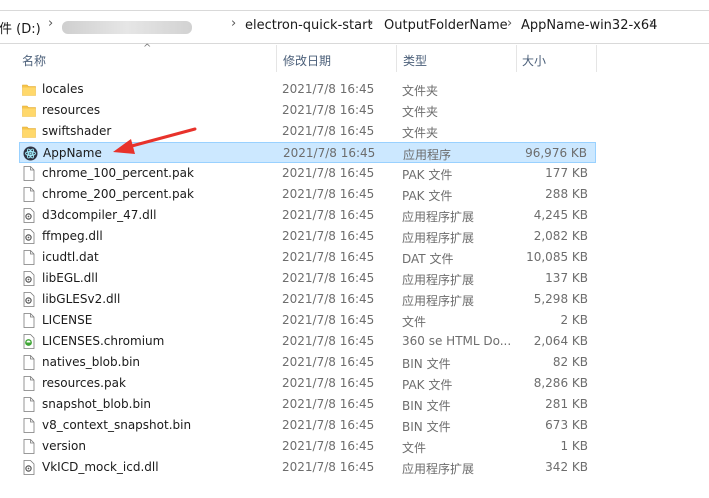 This screenshot has height=498, width=709. I want to click on file-row: swiftshader 2021/7/8 16:45 文件夹, so click(307, 131).